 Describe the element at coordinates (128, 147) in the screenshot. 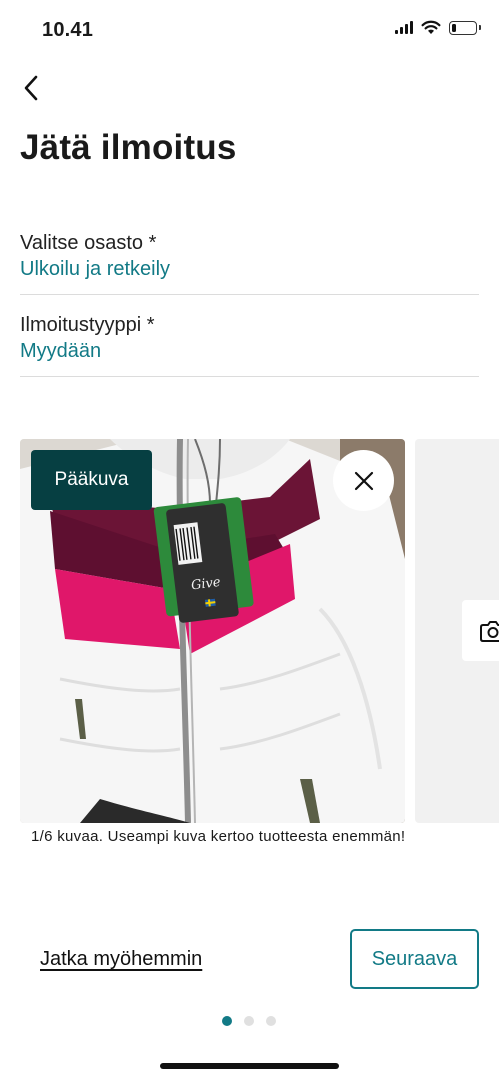

I see `page-title: Jätä ilmoitus` at that location.